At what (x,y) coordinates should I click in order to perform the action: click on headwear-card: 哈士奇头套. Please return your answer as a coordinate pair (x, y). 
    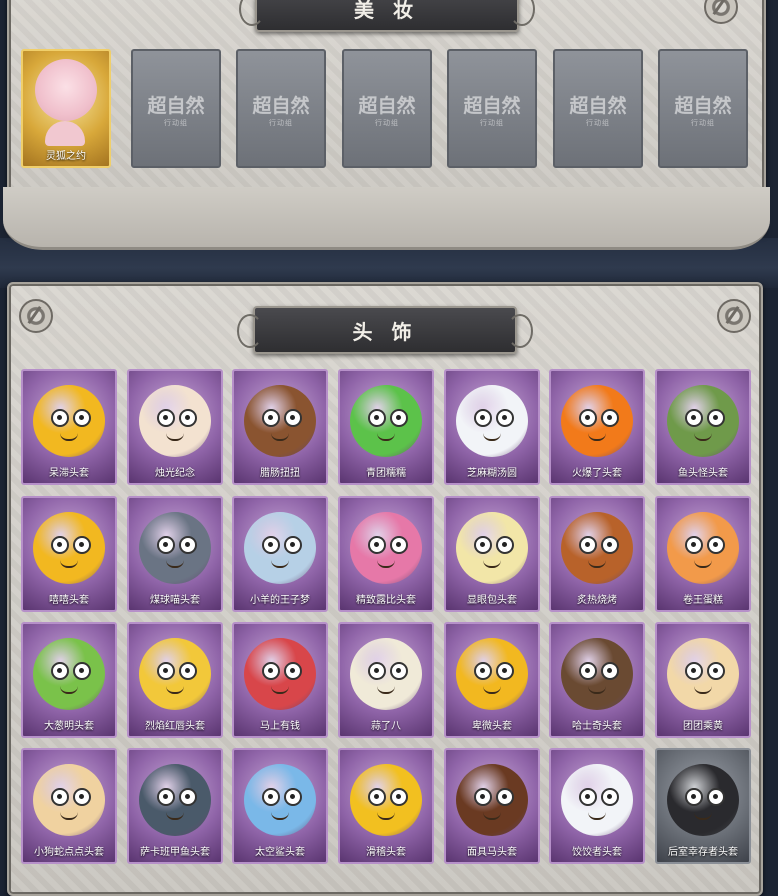
    Looking at the image, I should click on (597, 680).